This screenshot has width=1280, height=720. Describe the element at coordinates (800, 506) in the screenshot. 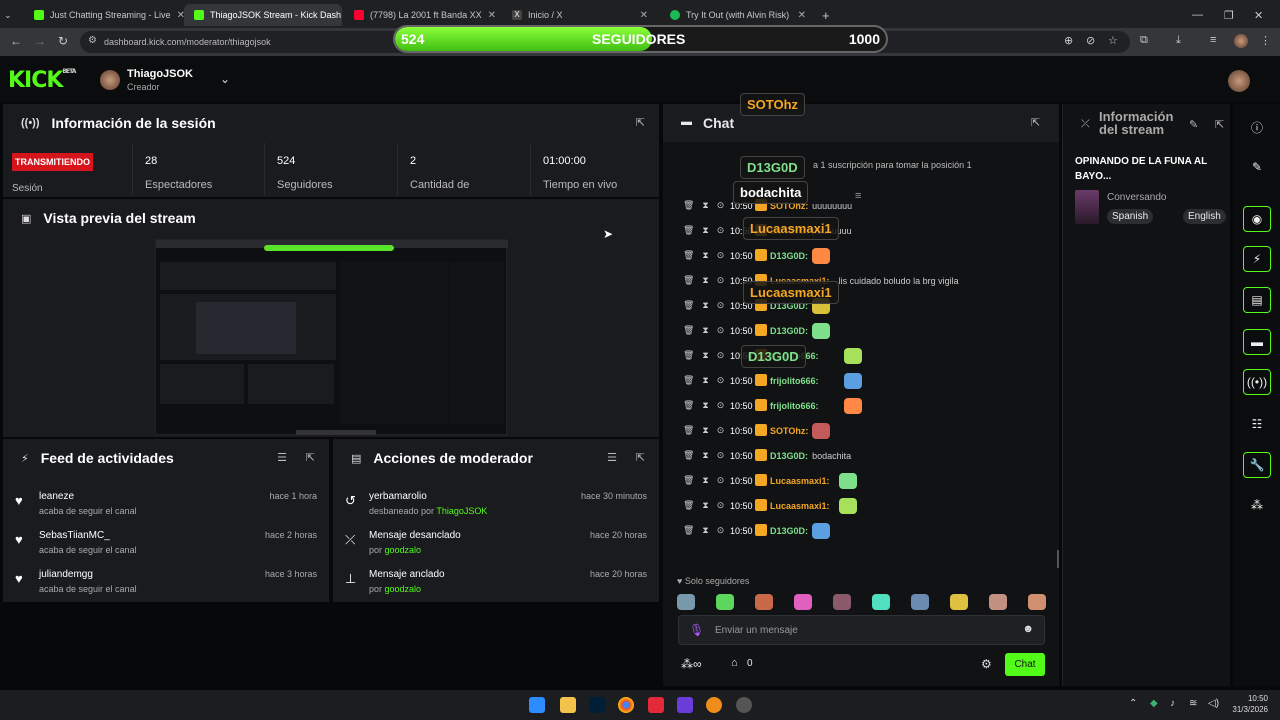

I see `chat-username: Lucaasmaxi1:` at that location.